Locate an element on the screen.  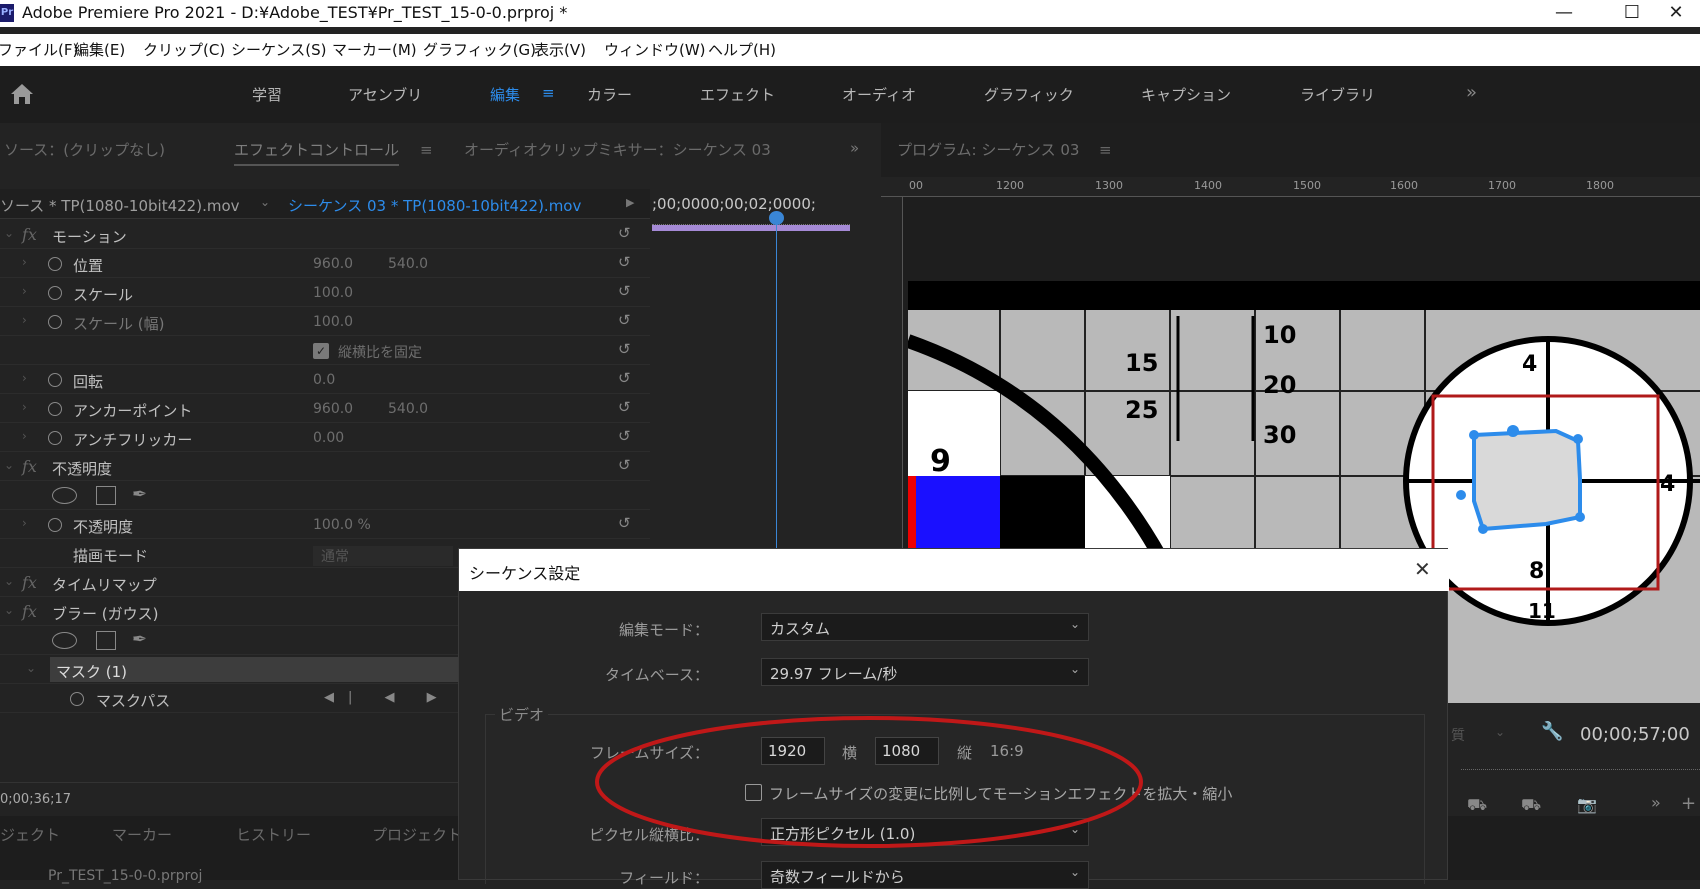
menu-view: 表示(V) is located at coordinates (560, 49).